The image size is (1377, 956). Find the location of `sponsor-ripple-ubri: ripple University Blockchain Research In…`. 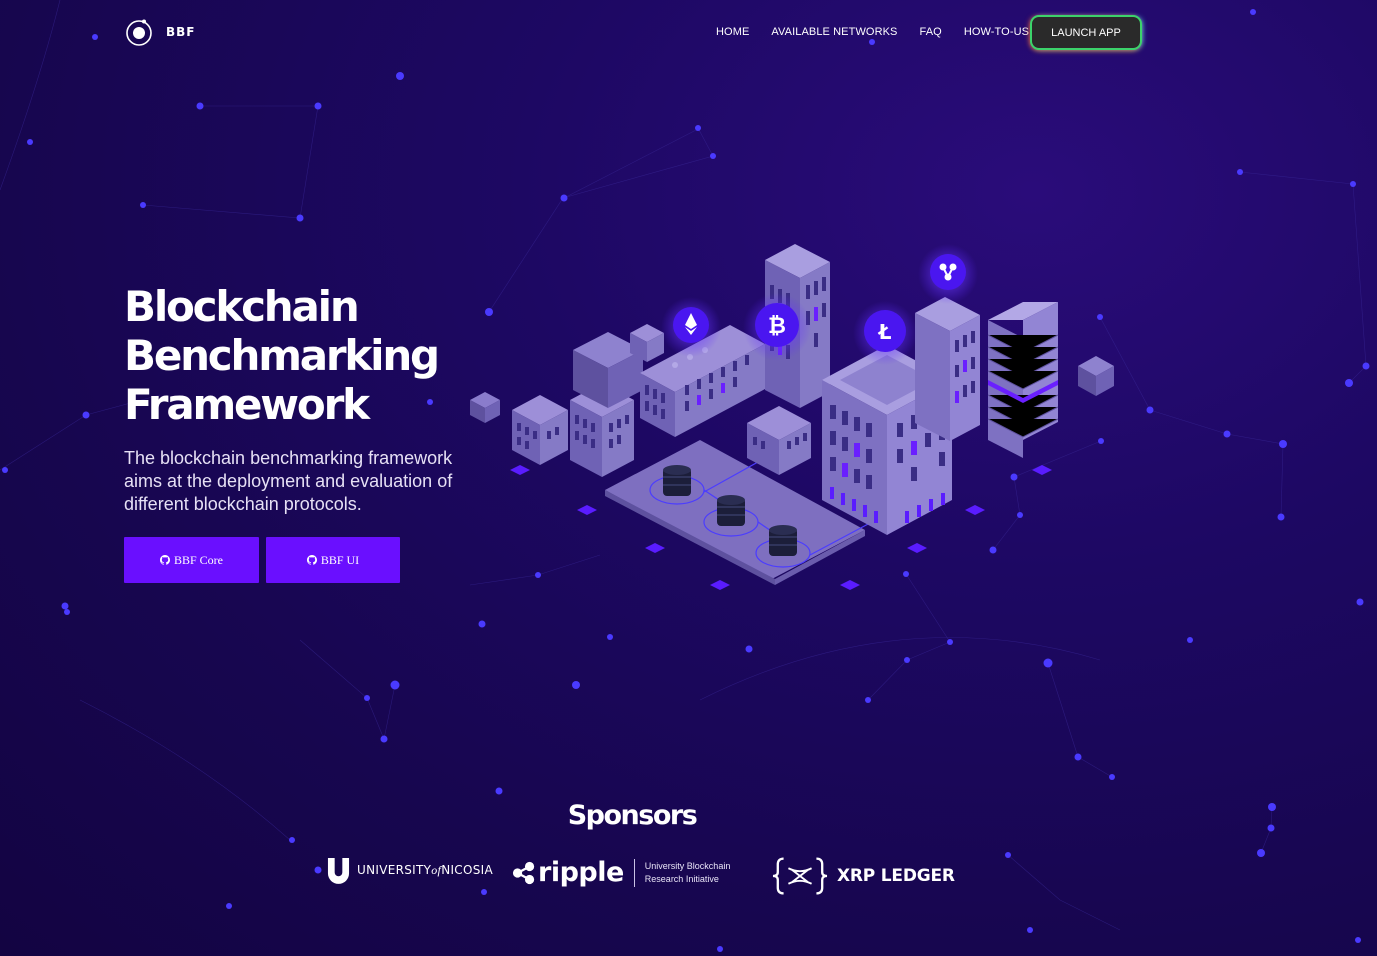

sponsor-ripple-ubri: ripple University Blockchain Research In… is located at coordinates (621, 873).